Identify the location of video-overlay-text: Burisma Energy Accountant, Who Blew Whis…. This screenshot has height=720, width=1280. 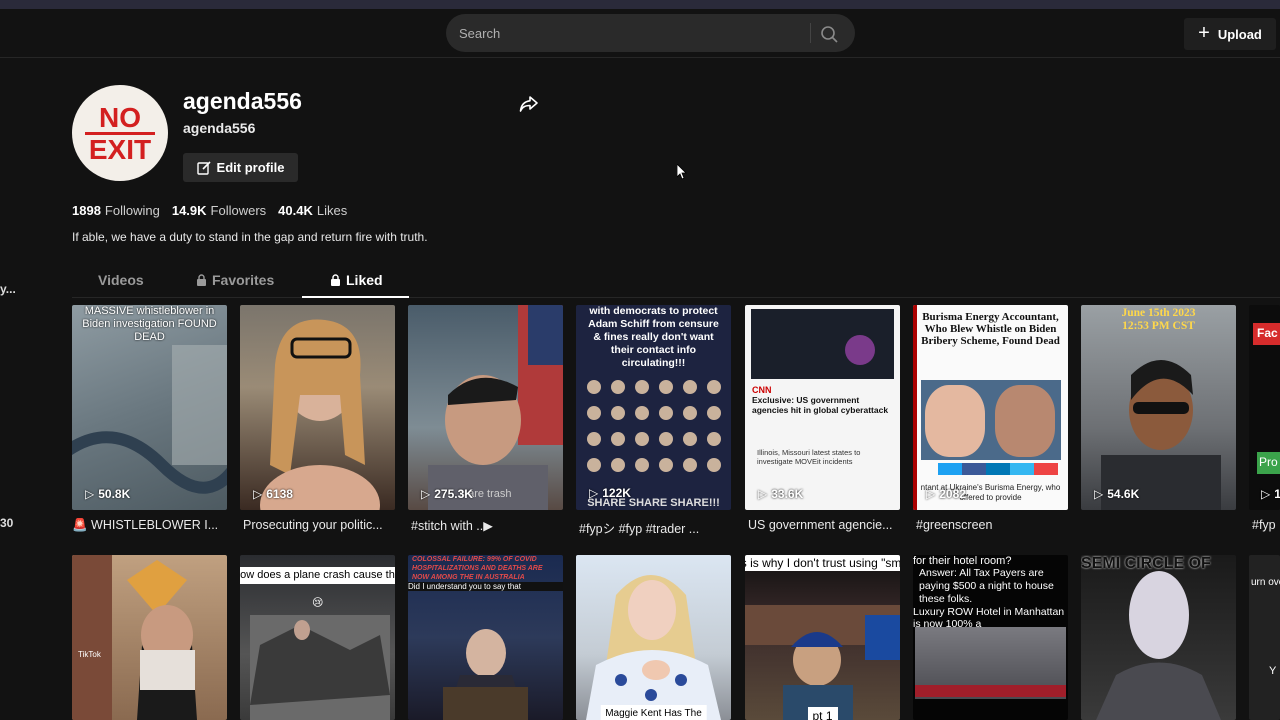
(990, 329).